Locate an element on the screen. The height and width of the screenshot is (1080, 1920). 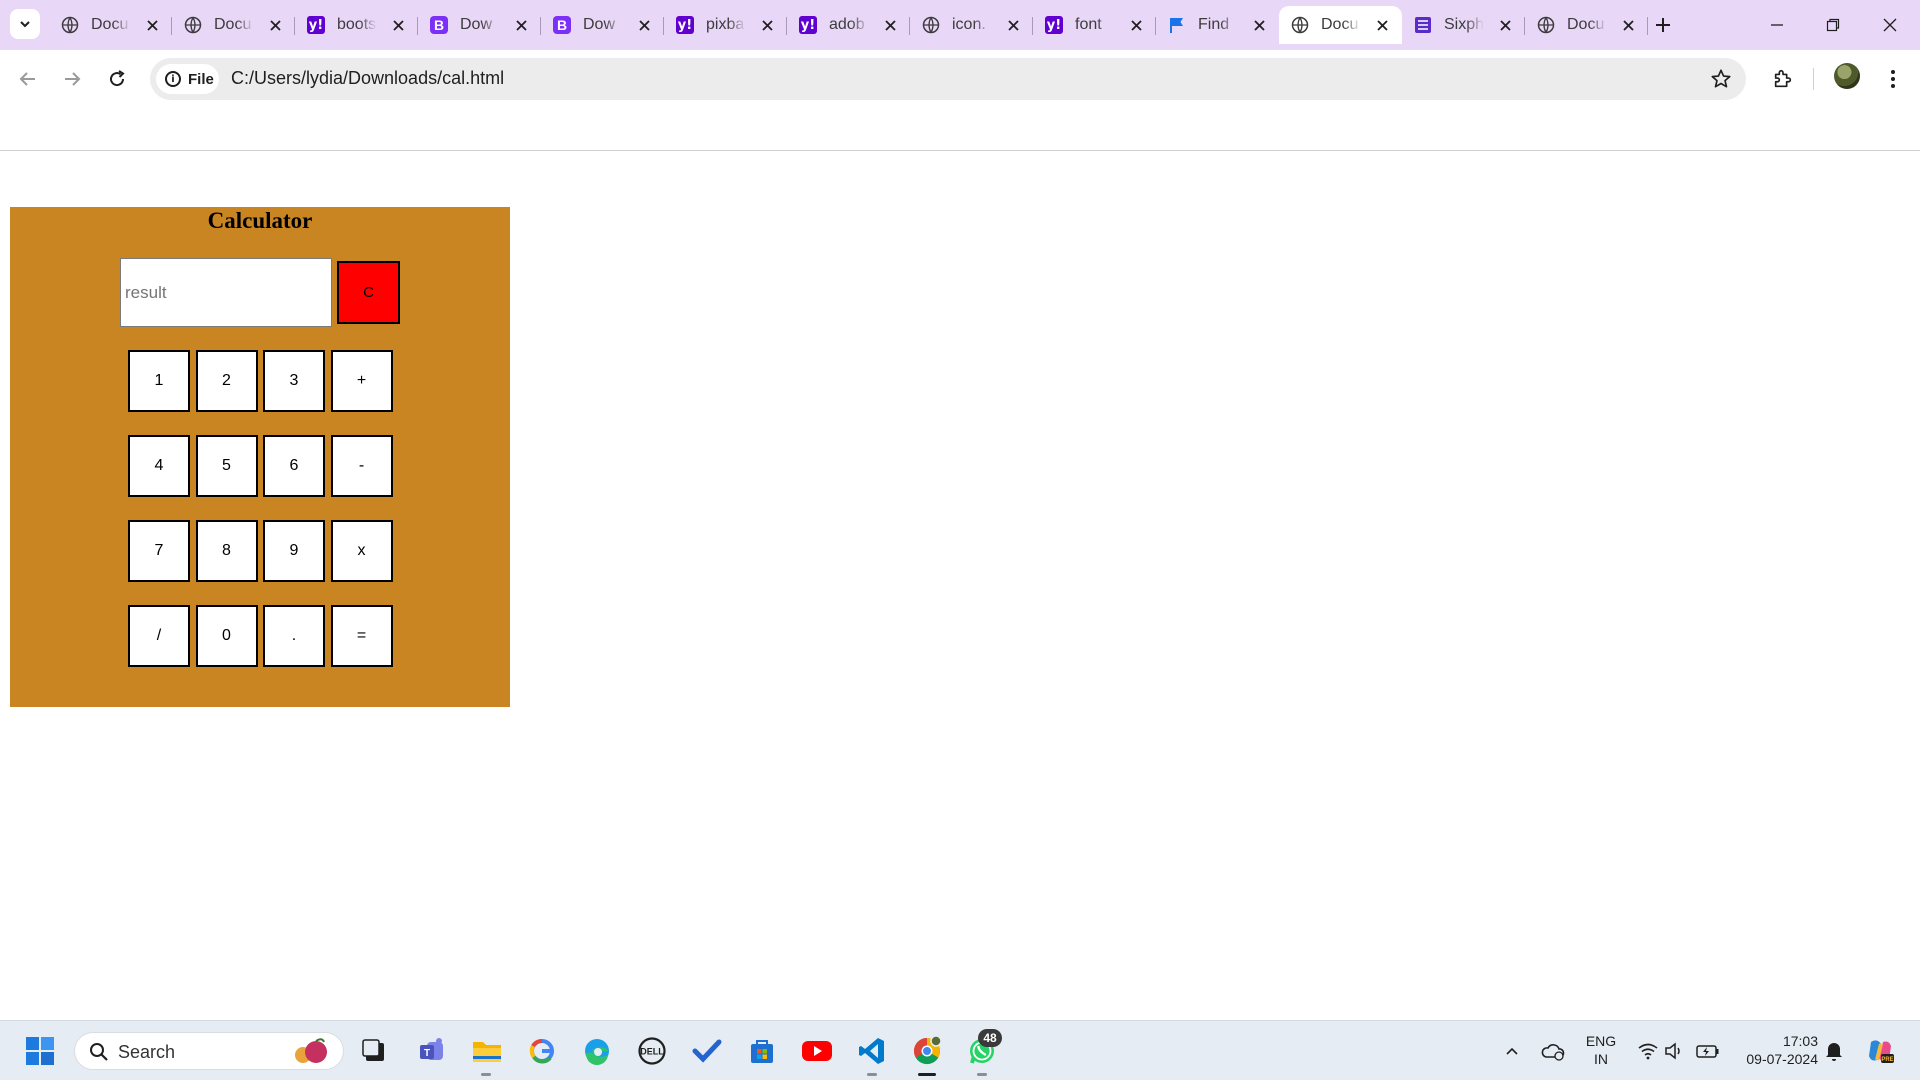
url-text: C:/Users/lydia/Downloads/cal.html is located at coordinates (367, 78).